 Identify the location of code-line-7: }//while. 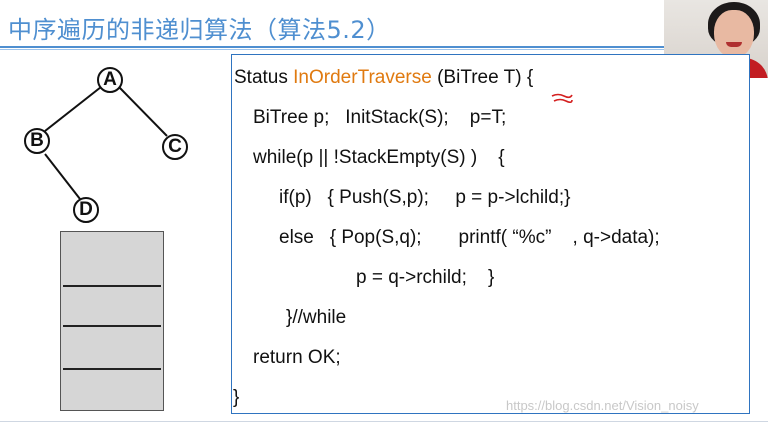
(316, 317).